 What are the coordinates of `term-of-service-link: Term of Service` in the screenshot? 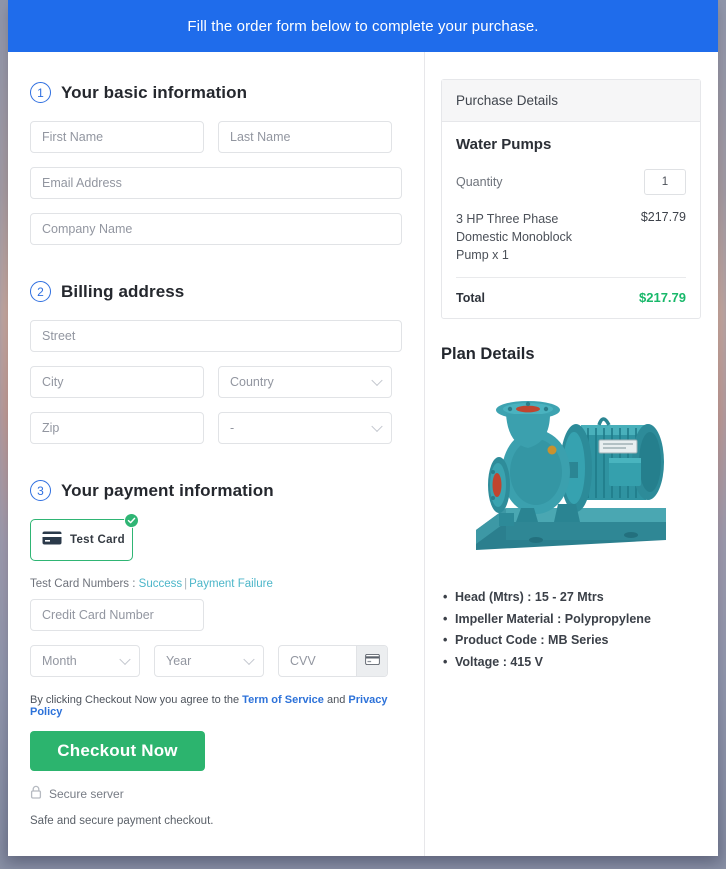 It's located at (283, 700).